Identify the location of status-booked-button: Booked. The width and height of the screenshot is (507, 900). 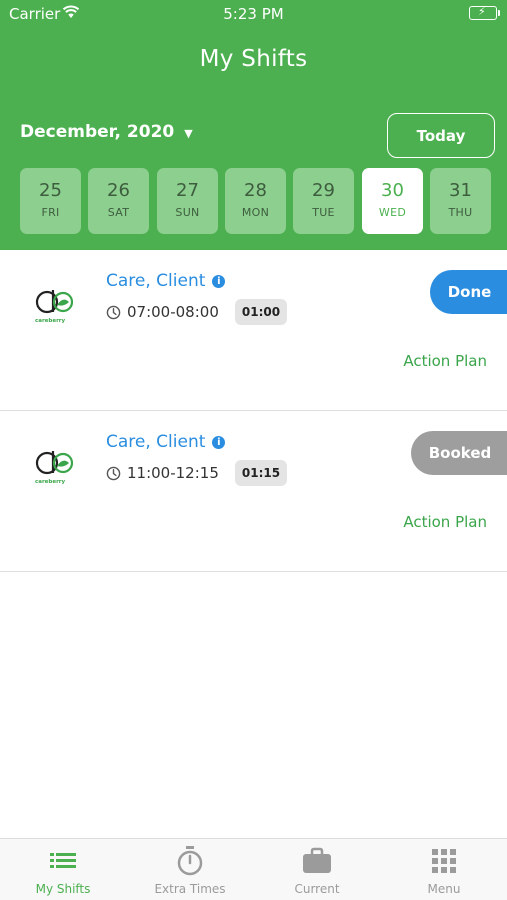
(459, 453).